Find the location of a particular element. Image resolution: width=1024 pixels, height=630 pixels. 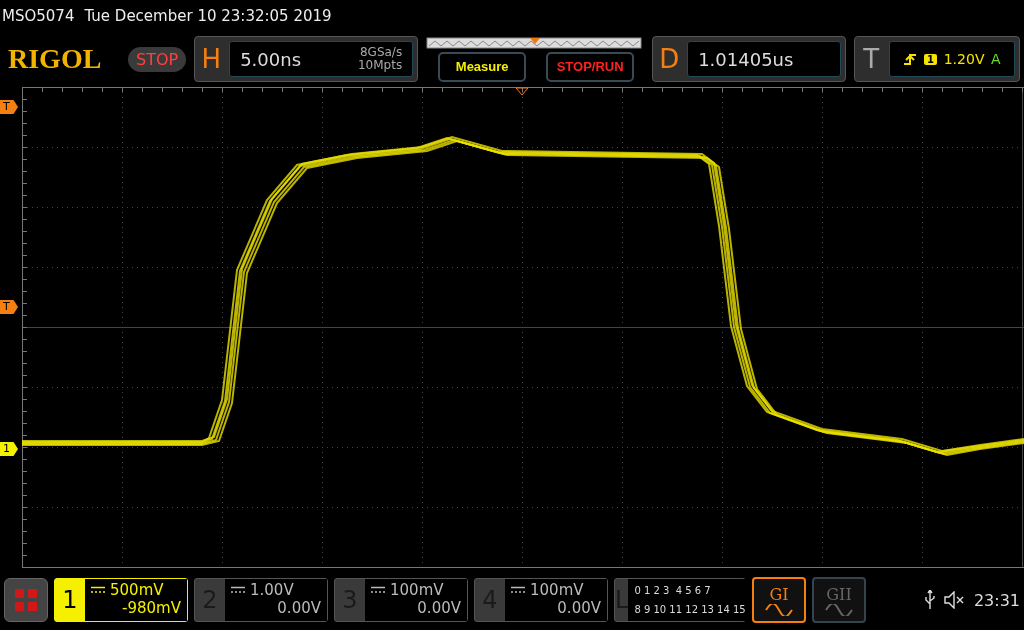

channel-scale: 500mV is located at coordinates (137, 590).